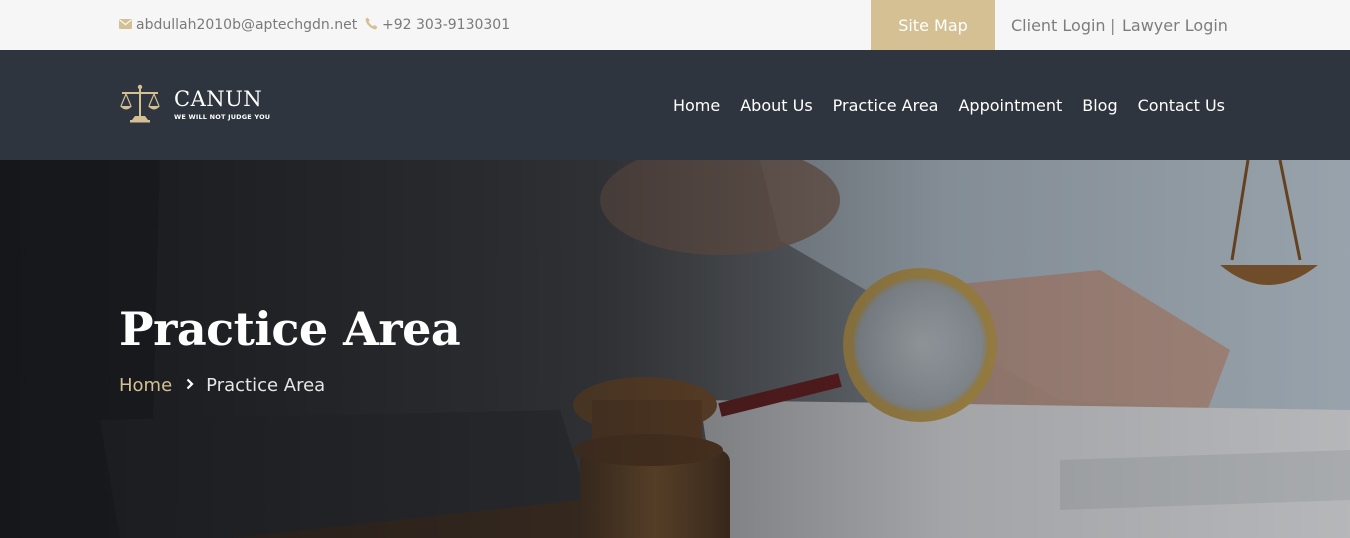  What do you see at coordinates (266, 385) in the screenshot?
I see `breadcrumb-current: Practice Area` at bounding box center [266, 385].